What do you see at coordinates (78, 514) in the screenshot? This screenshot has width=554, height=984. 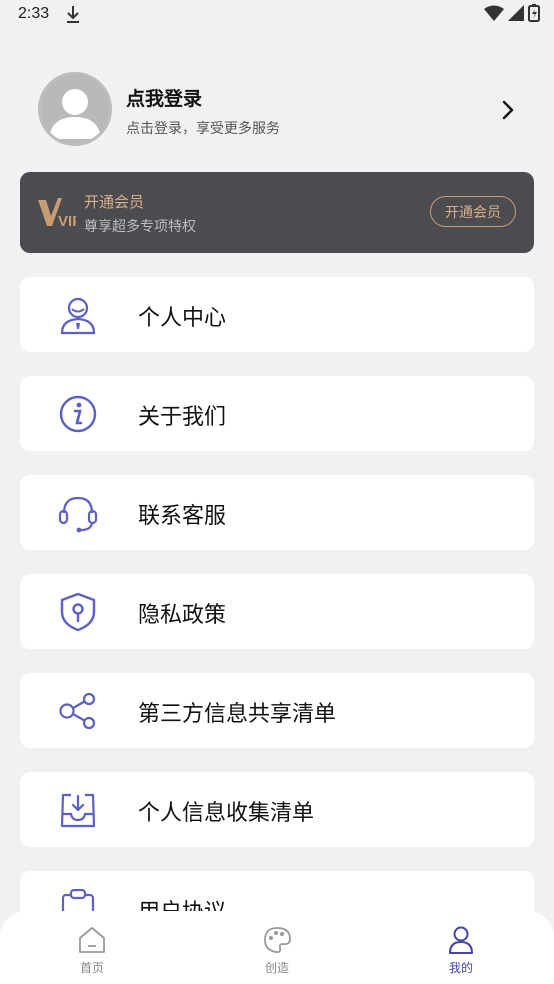 I see `headset-icon` at bounding box center [78, 514].